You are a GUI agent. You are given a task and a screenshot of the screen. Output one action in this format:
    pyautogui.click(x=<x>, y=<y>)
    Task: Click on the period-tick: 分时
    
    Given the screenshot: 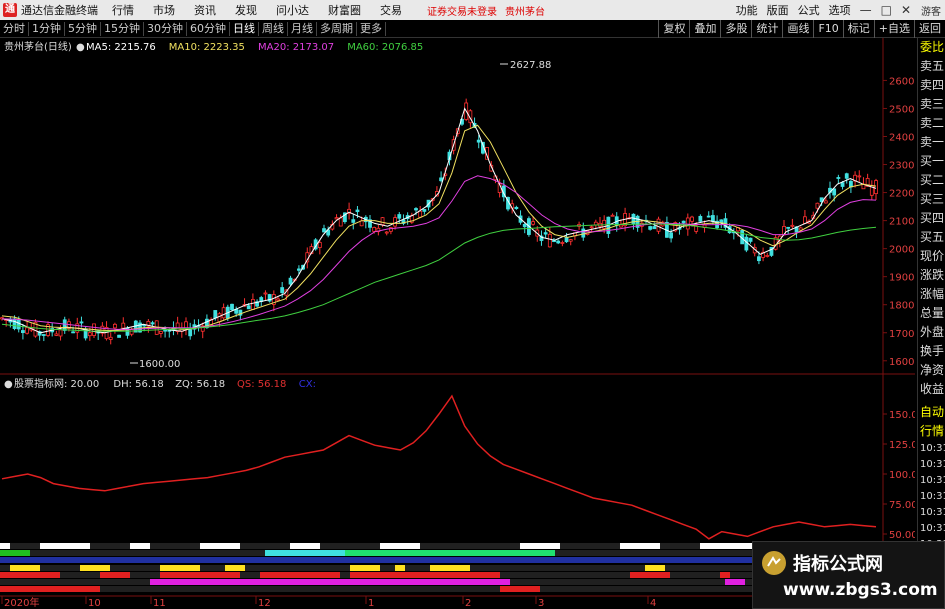 What is the action you would take?
    pyautogui.click(x=14, y=28)
    